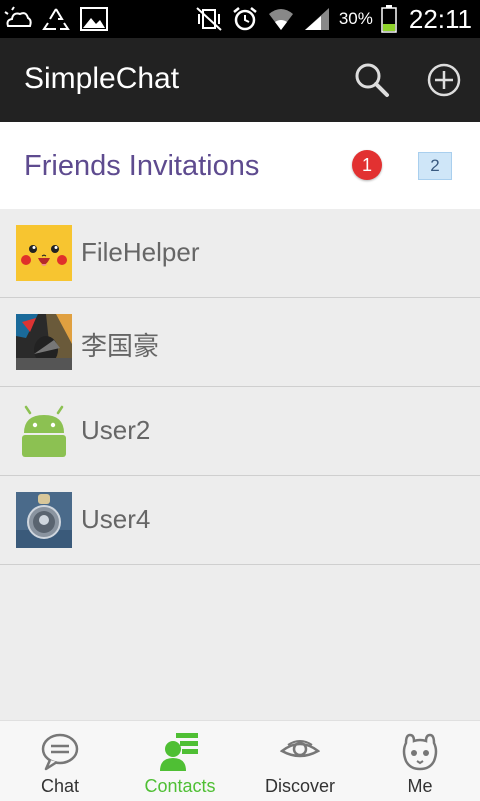 The height and width of the screenshot is (801, 480). I want to click on contact-item: User4, so click(240, 520).